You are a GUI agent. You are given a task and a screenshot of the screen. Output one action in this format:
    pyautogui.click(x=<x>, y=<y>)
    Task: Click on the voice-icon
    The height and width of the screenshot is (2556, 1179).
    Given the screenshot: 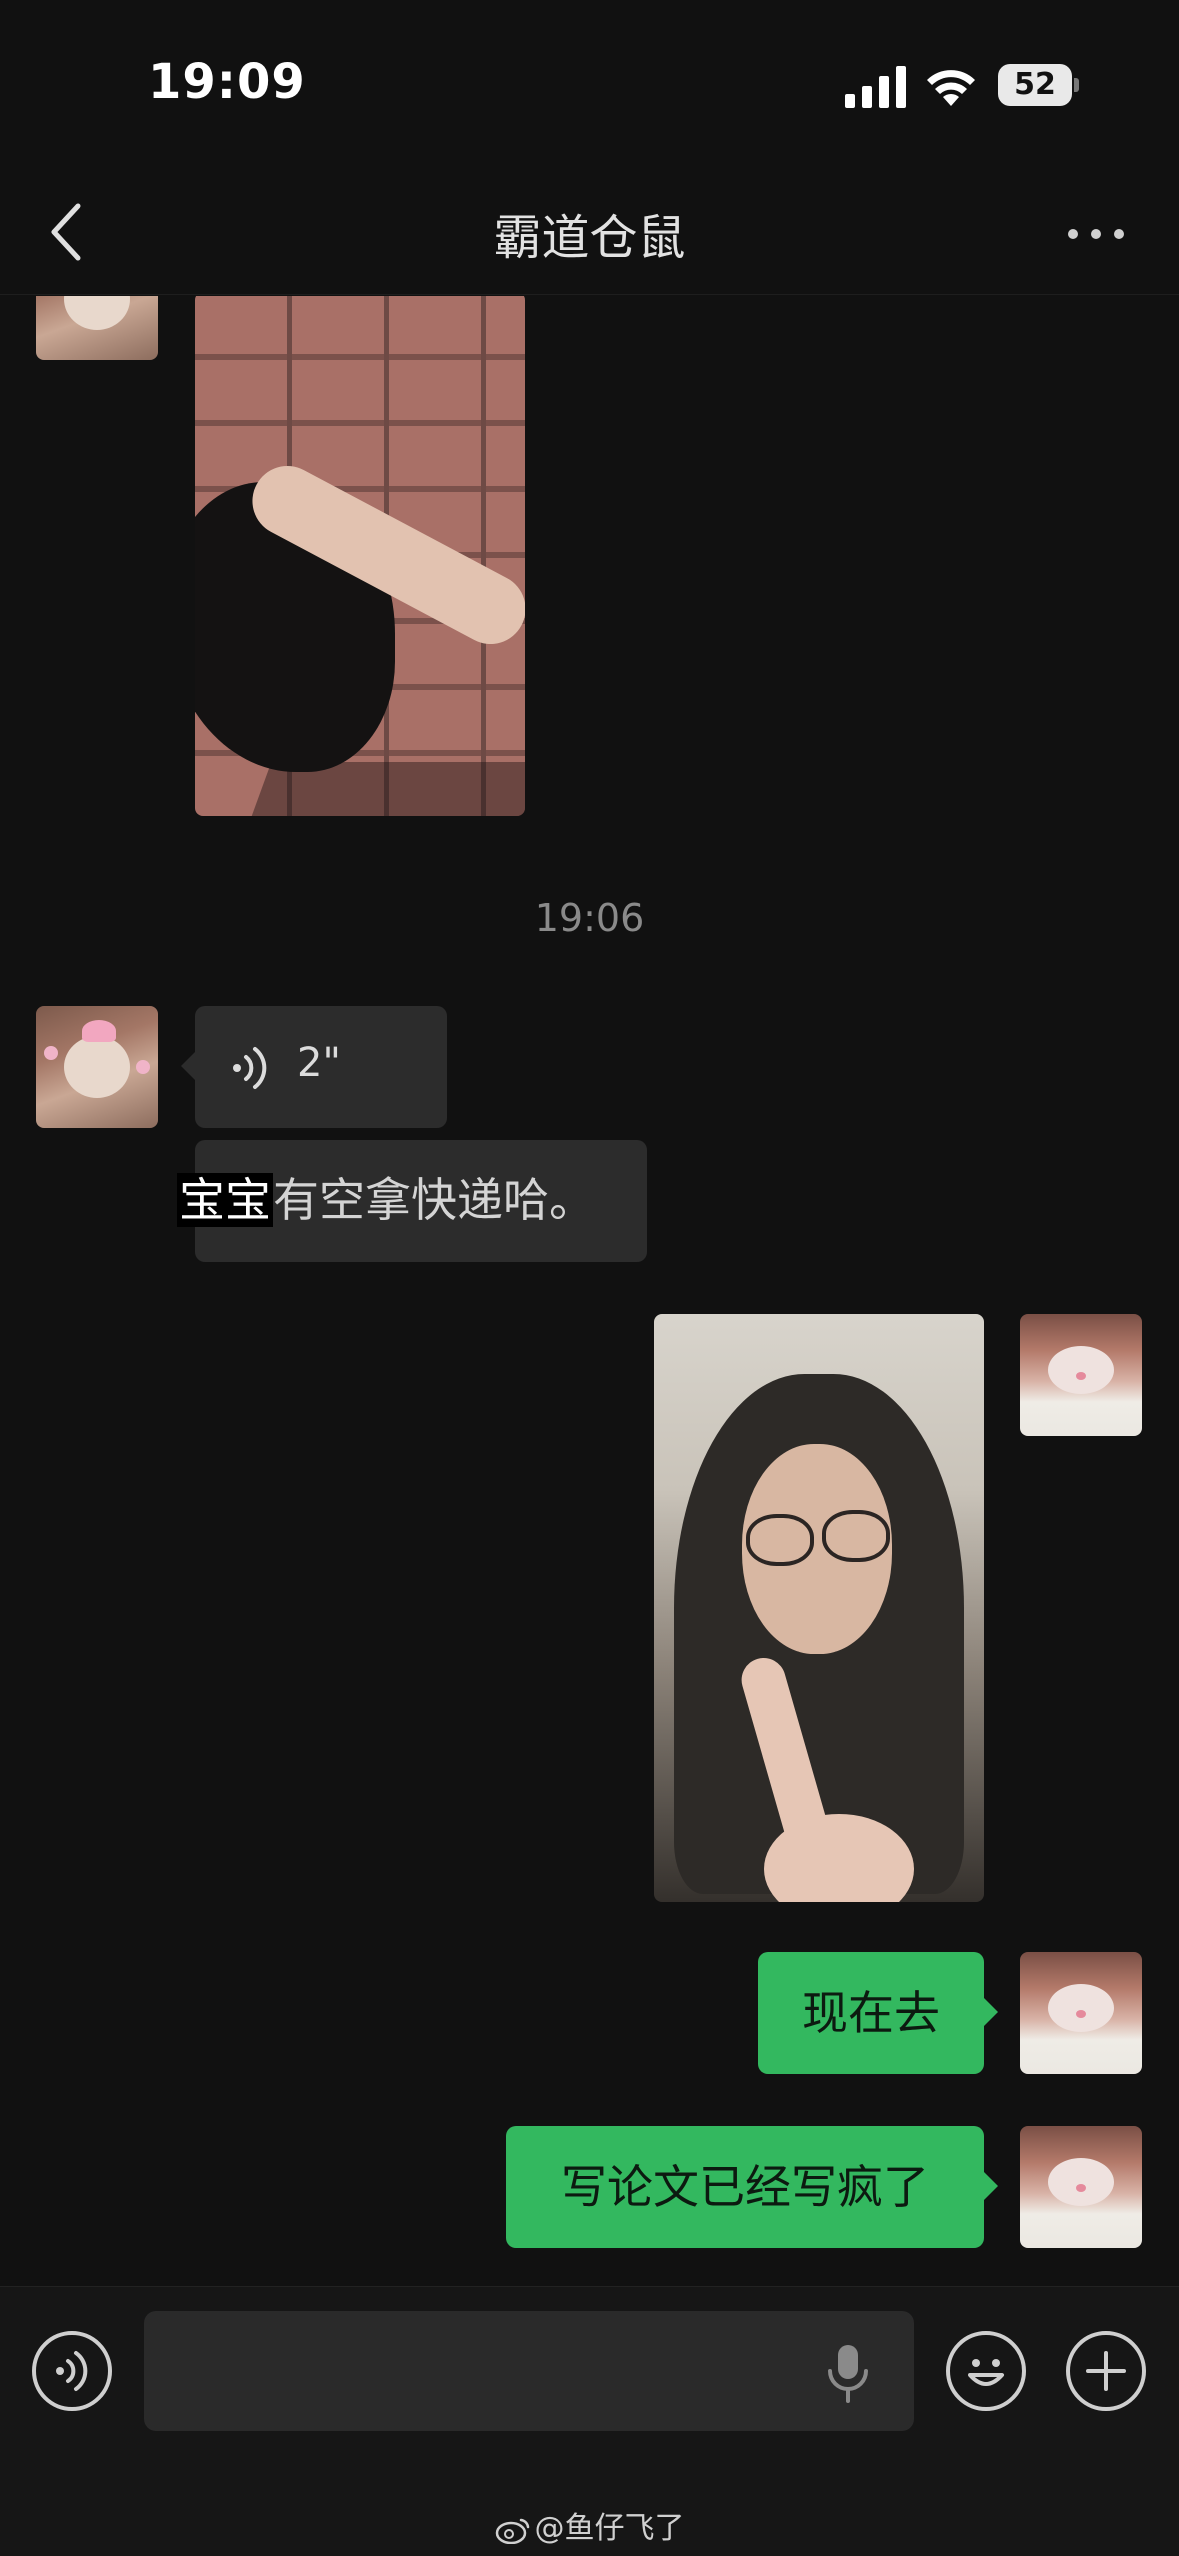 What is the action you would take?
    pyautogui.click(x=72, y=2371)
    